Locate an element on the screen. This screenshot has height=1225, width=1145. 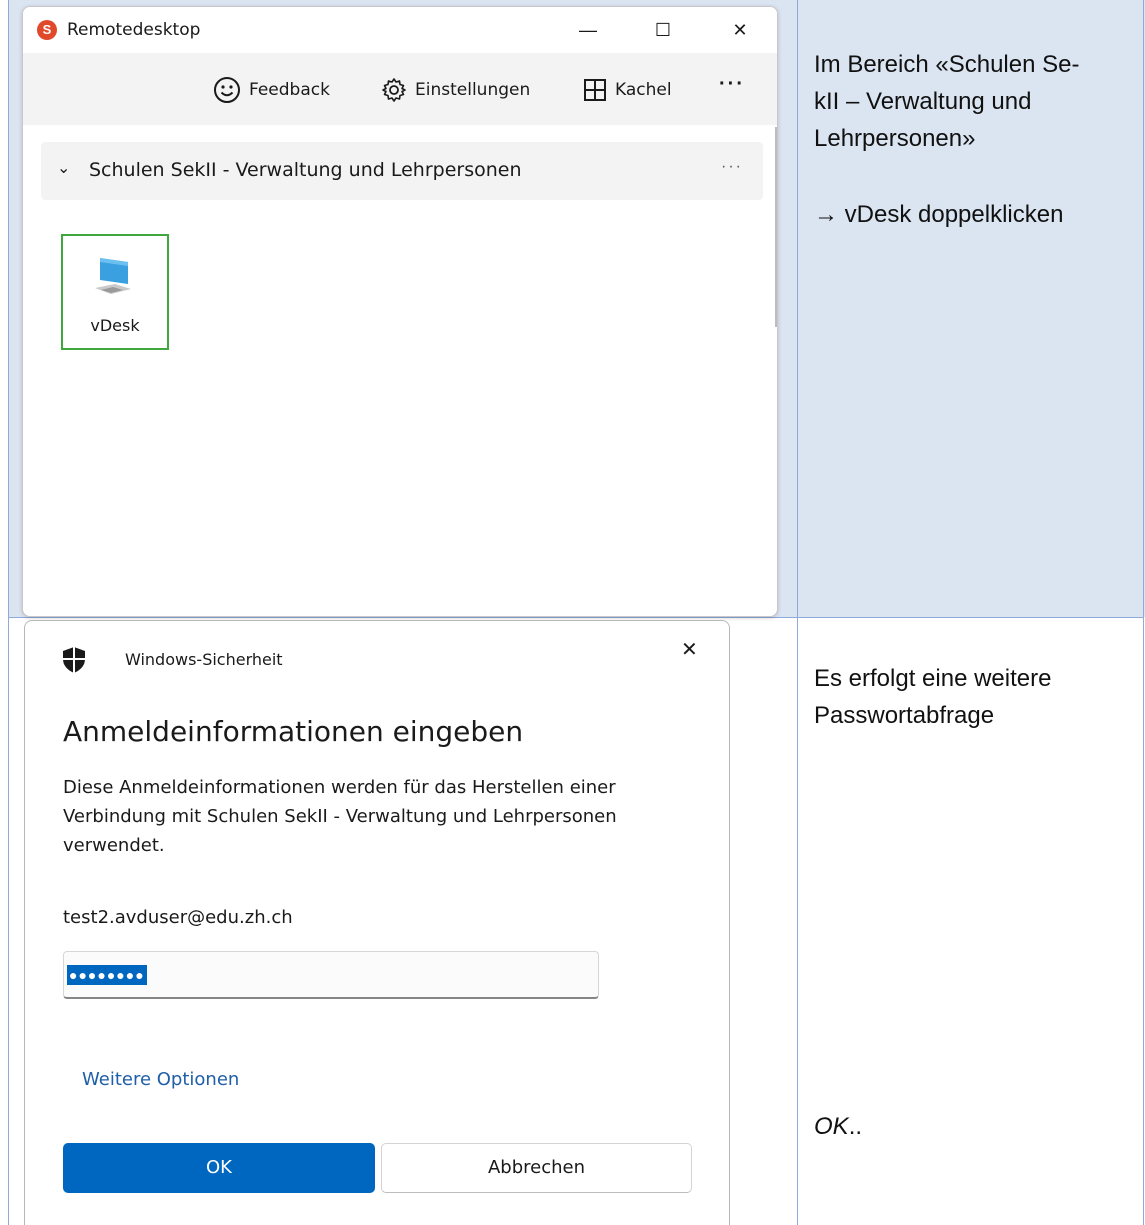
table-border-right is located at coordinates (1143, 612).